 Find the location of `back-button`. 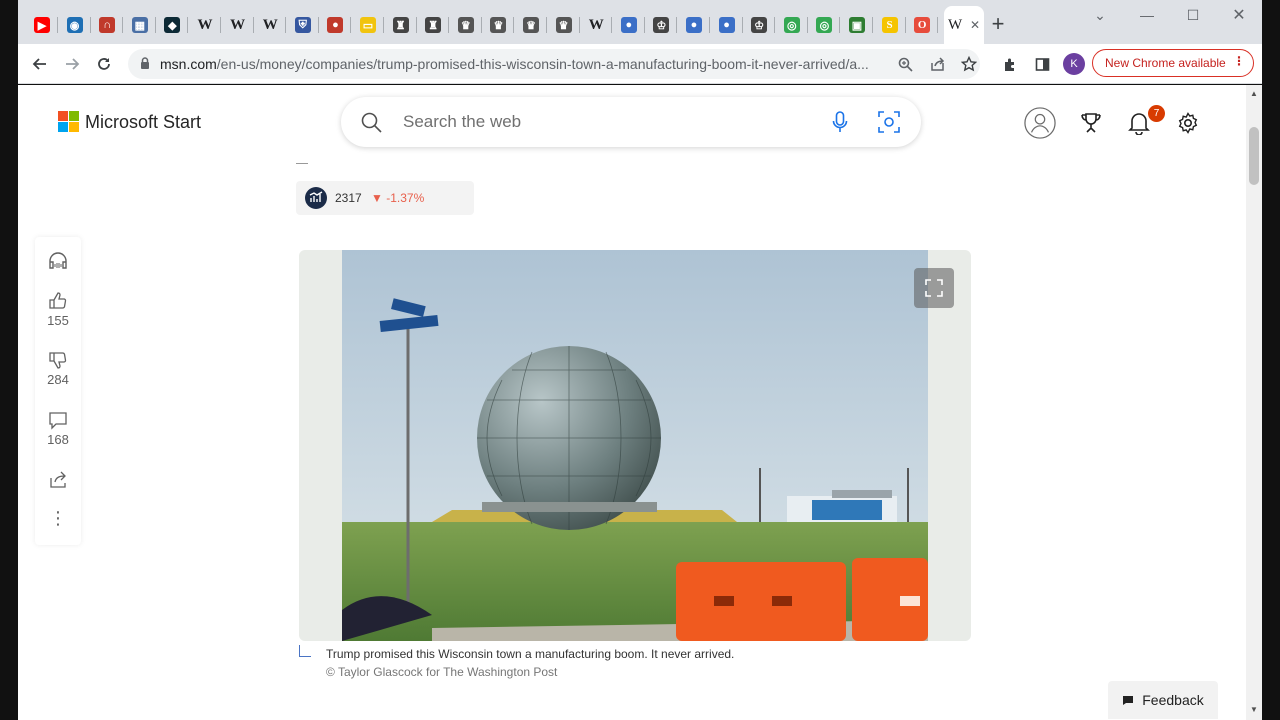

back-button is located at coordinates (40, 64).